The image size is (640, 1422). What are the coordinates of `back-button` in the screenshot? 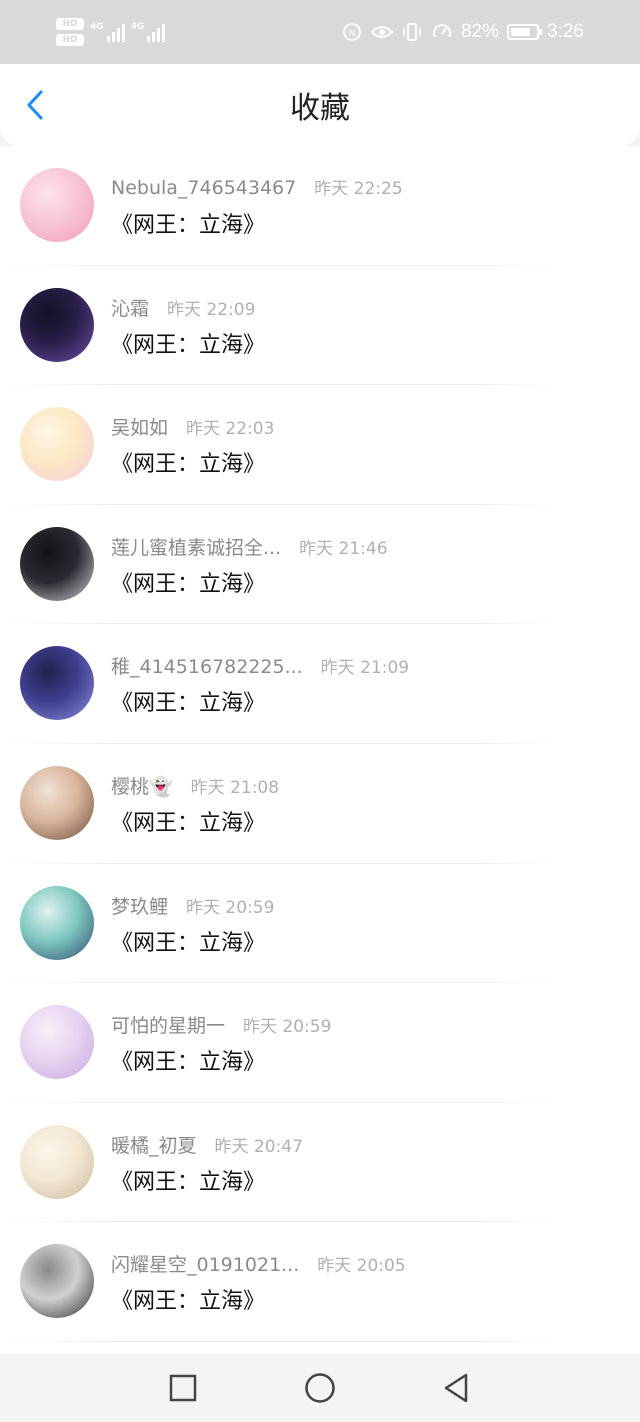 It's located at (35, 105).